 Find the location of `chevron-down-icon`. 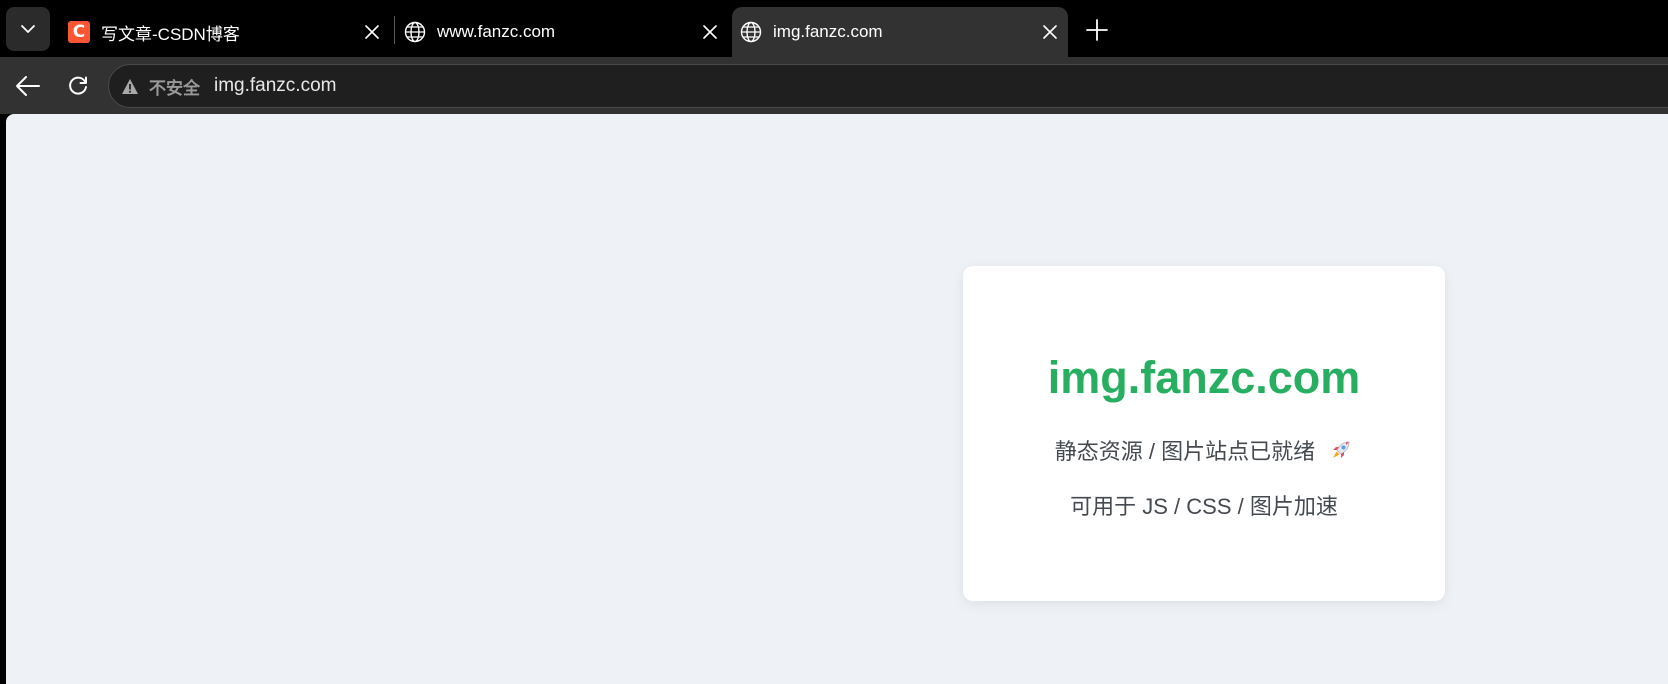

chevron-down-icon is located at coordinates (28, 29).